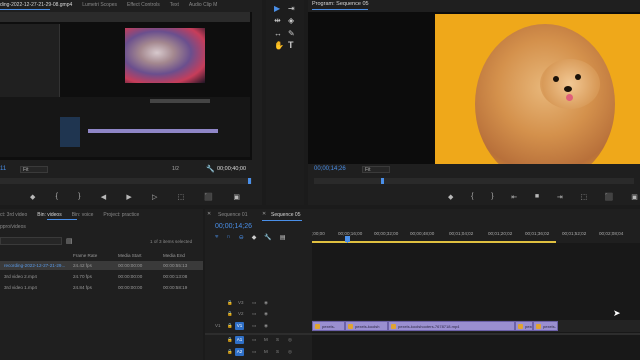 This screenshot has width=640, height=360. Describe the element at coordinates (291, 33) in the screenshot. I see `pen-tool-icon: ✎` at that location.